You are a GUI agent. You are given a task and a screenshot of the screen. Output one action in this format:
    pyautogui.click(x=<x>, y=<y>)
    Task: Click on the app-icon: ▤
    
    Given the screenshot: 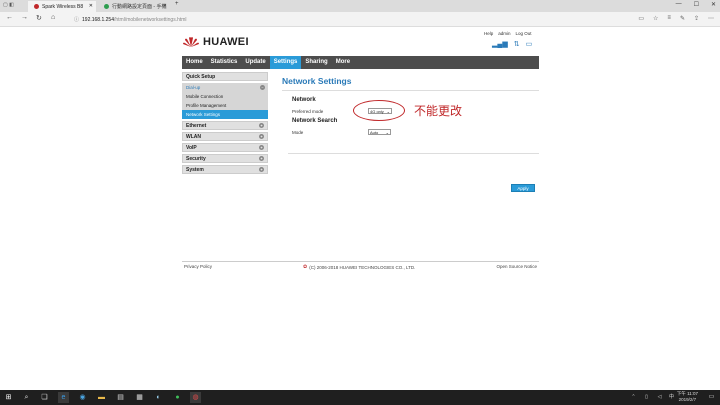 What is the action you would take?
    pyautogui.click(x=120, y=397)
    